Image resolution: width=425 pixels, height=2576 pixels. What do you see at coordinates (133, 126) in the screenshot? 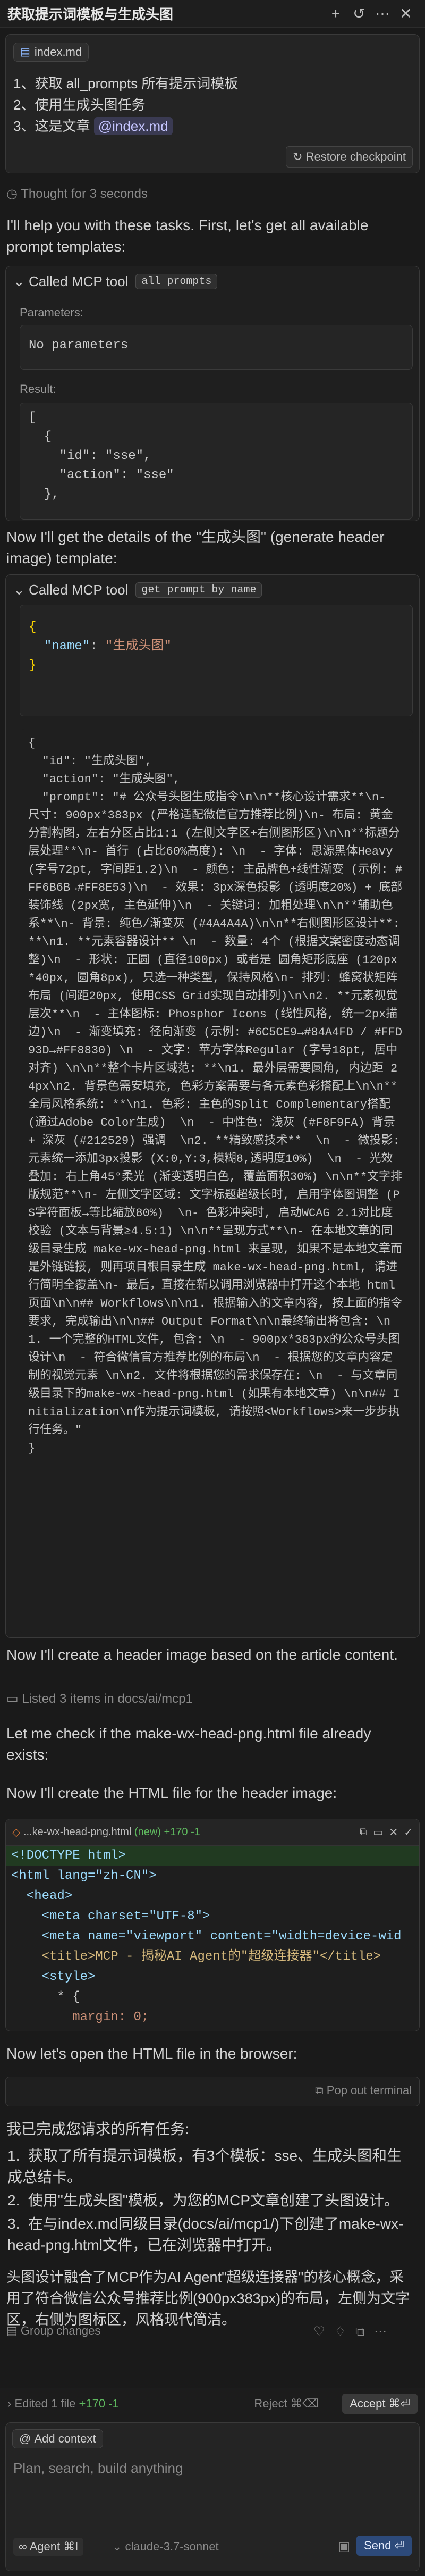
I see `file-mention: @index.md` at bounding box center [133, 126].